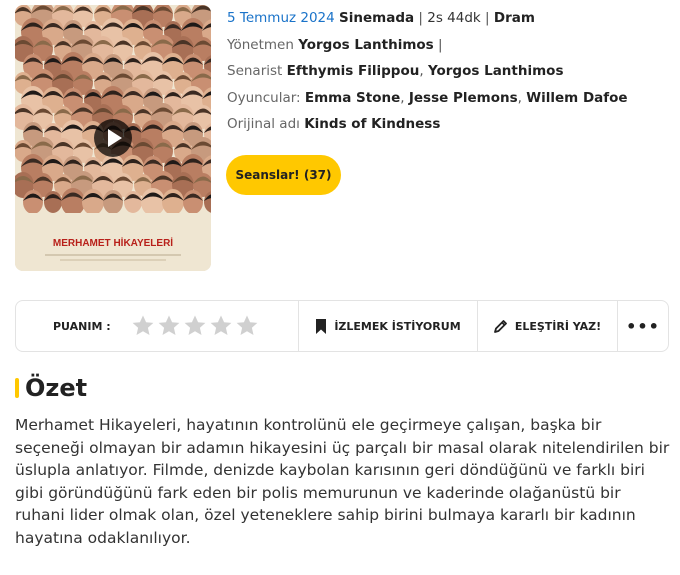 This screenshot has width=680, height=575. Describe the element at coordinates (454, 18) in the screenshot. I see `duration: 2s 44dk` at that location.